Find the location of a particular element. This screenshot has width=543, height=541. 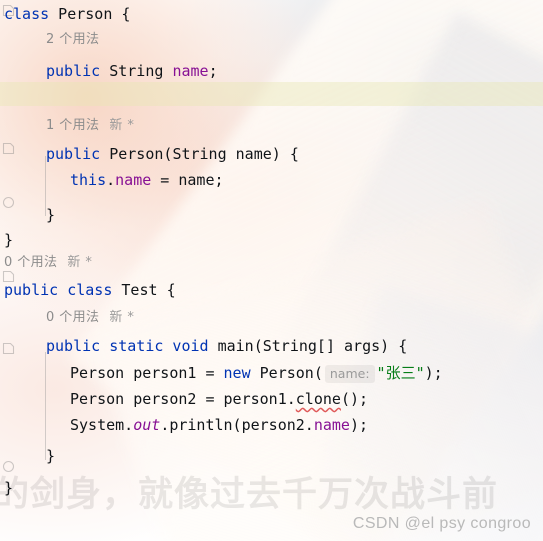

code-line-class-person-close: } is located at coordinates (273, 240).